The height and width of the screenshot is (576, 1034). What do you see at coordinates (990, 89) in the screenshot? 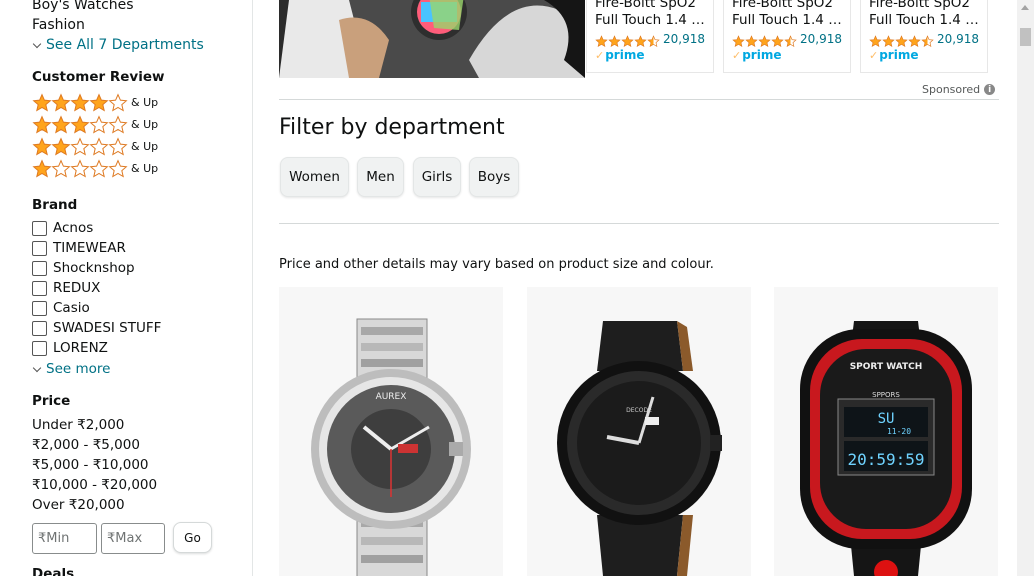
I see `info-icon: i` at bounding box center [990, 89].